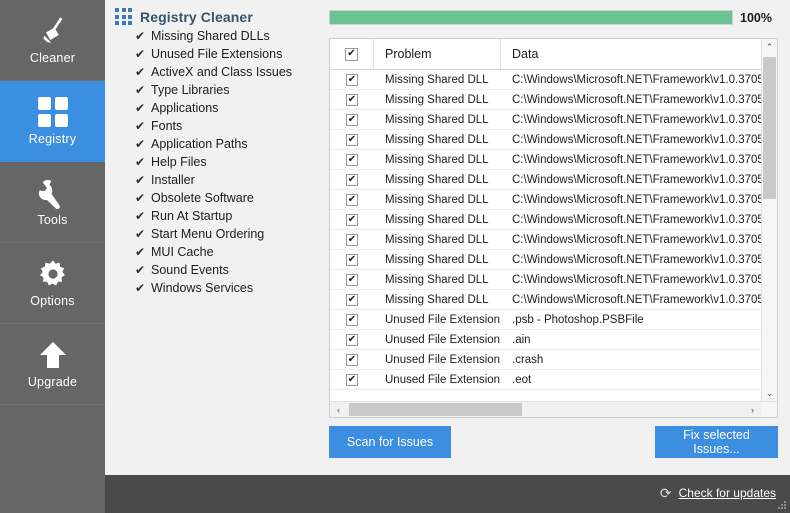 The height and width of the screenshot is (513, 790). I want to click on sidebar-label-upgrade: Upgrade, so click(52, 382).